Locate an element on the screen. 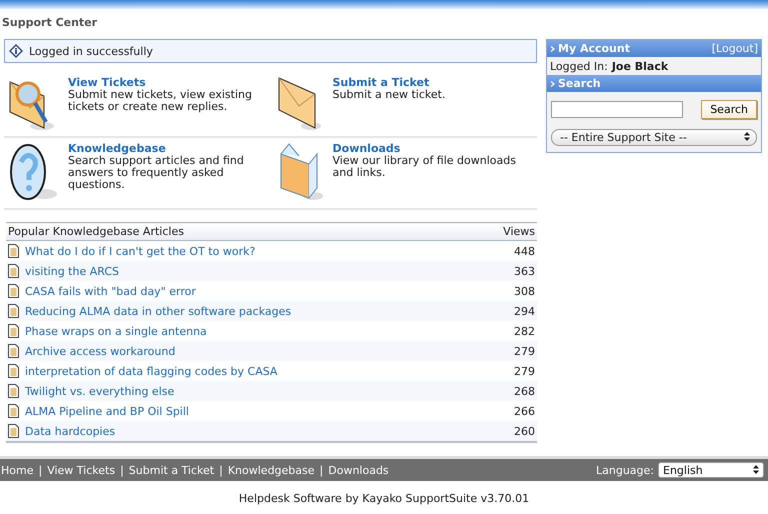  page-title: Support Center is located at coordinates (49, 23).